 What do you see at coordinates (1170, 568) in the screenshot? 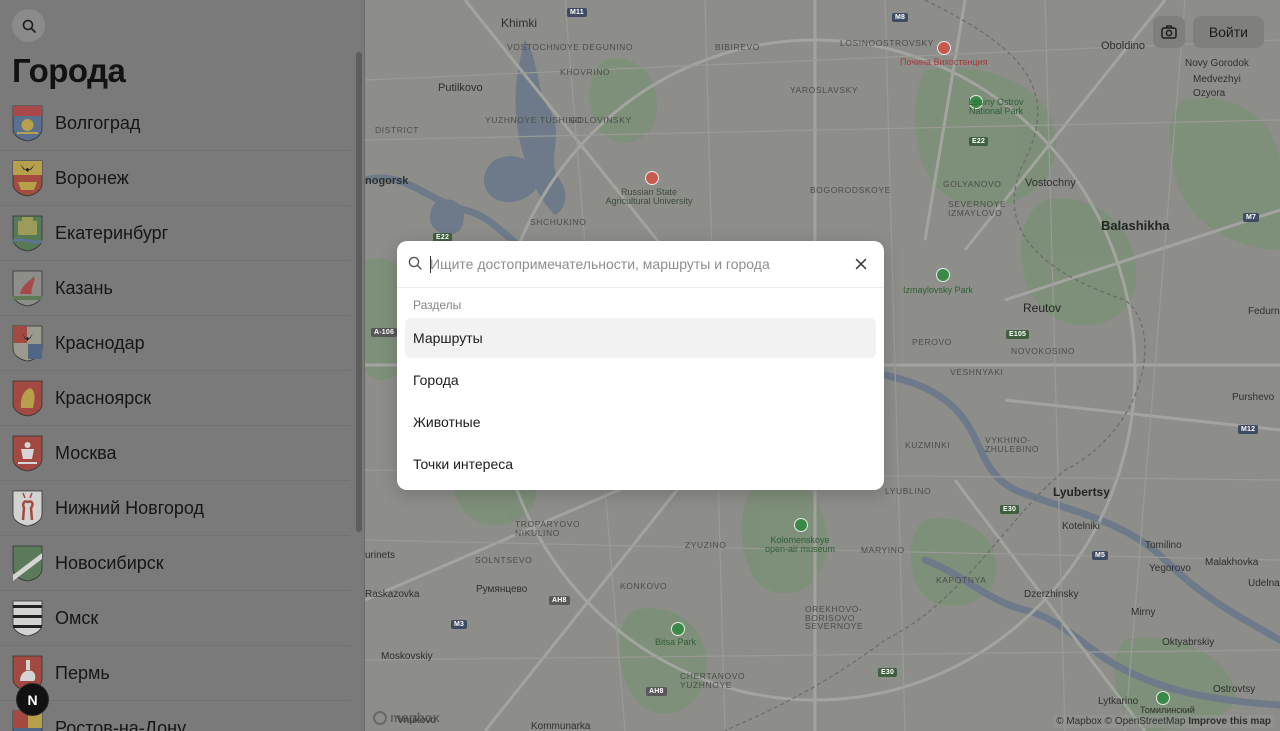
I see `map-label-town: Yegorovo` at bounding box center [1170, 568].